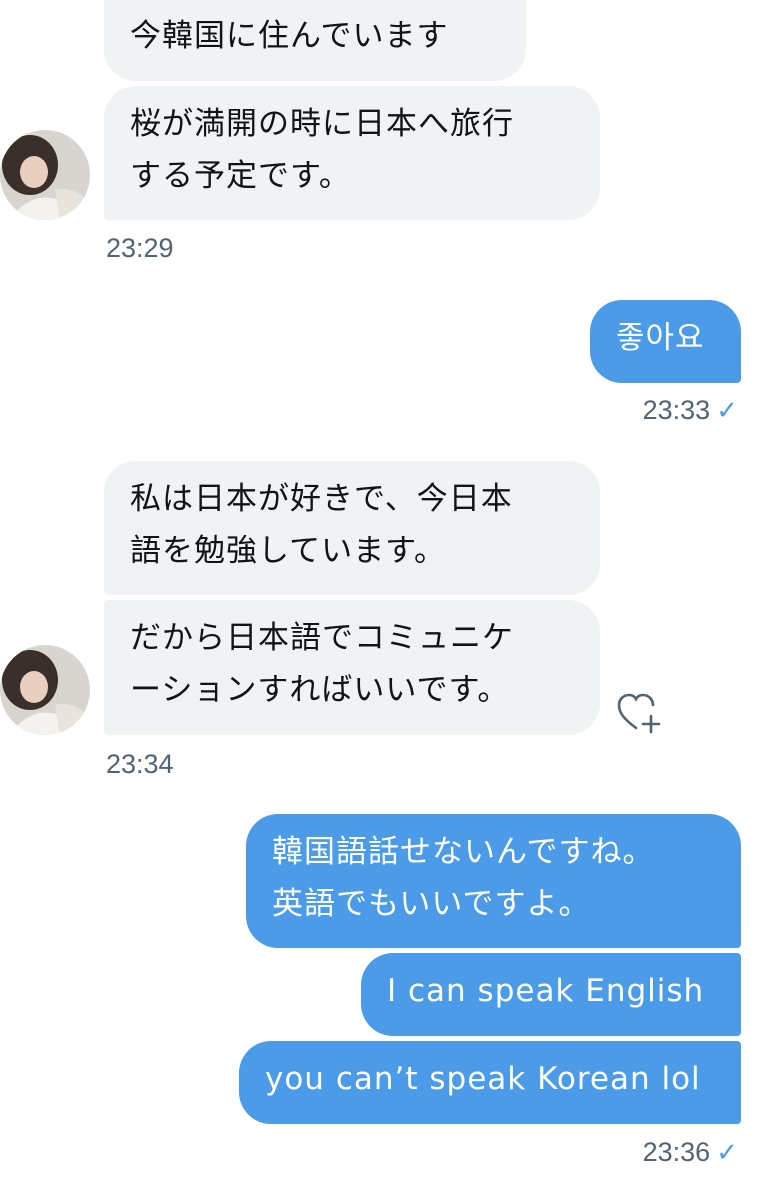  Describe the element at coordinates (352, 153) in the screenshot. I see `incoming-message-bubble: 桜が満開の時に日本へ旅行 する予定です。` at that location.